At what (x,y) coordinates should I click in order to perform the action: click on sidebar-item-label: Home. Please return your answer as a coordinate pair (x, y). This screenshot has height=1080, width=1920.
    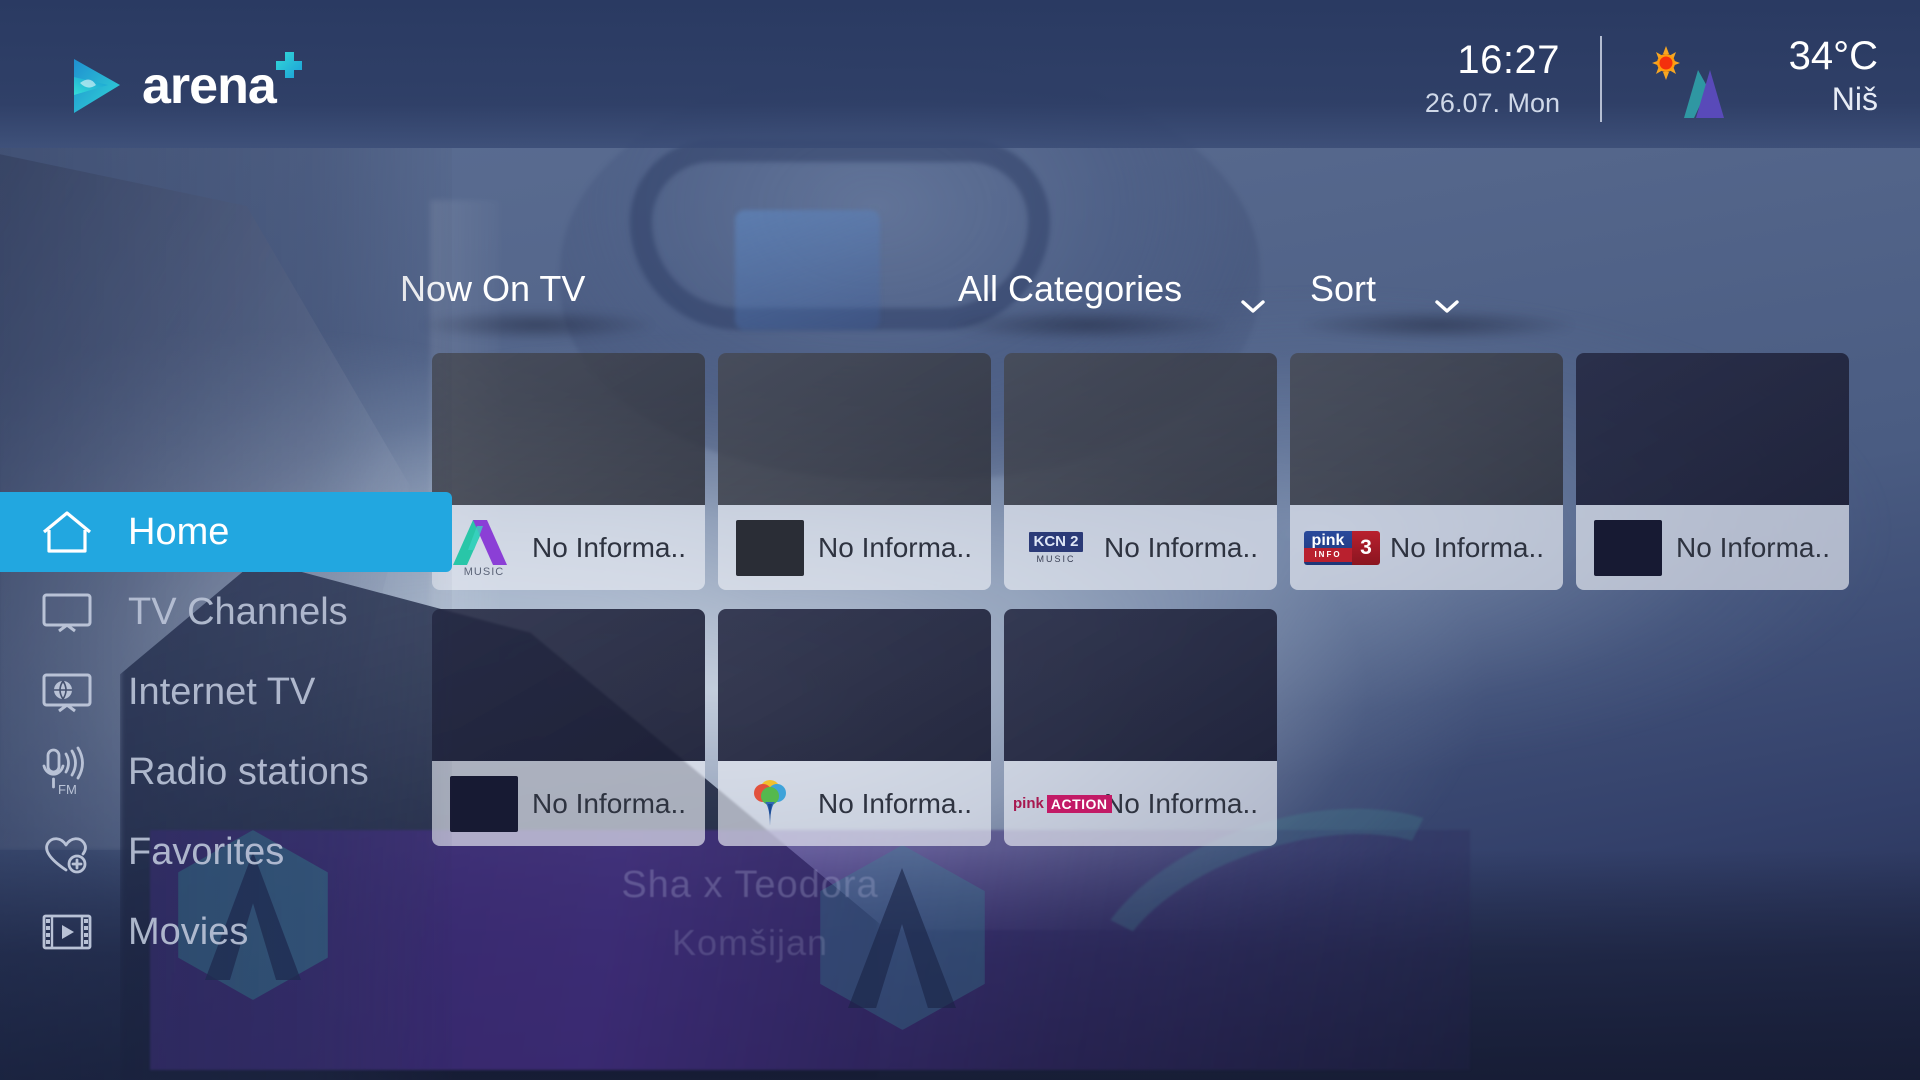
    Looking at the image, I should click on (179, 532).